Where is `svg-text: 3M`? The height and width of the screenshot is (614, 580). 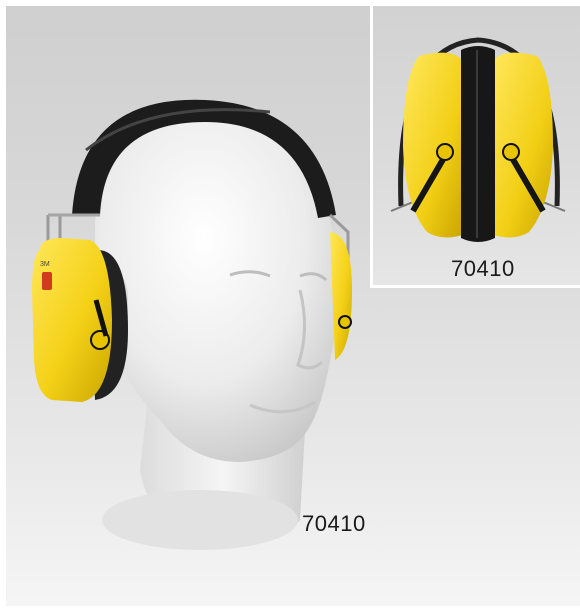 svg-text: 3M is located at coordinates (45, 264).